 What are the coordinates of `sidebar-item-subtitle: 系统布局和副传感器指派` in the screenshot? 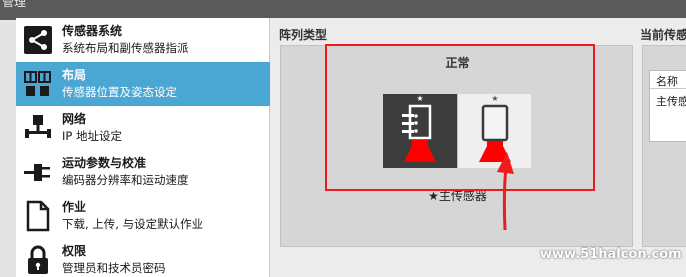 It's located at (125, 48).